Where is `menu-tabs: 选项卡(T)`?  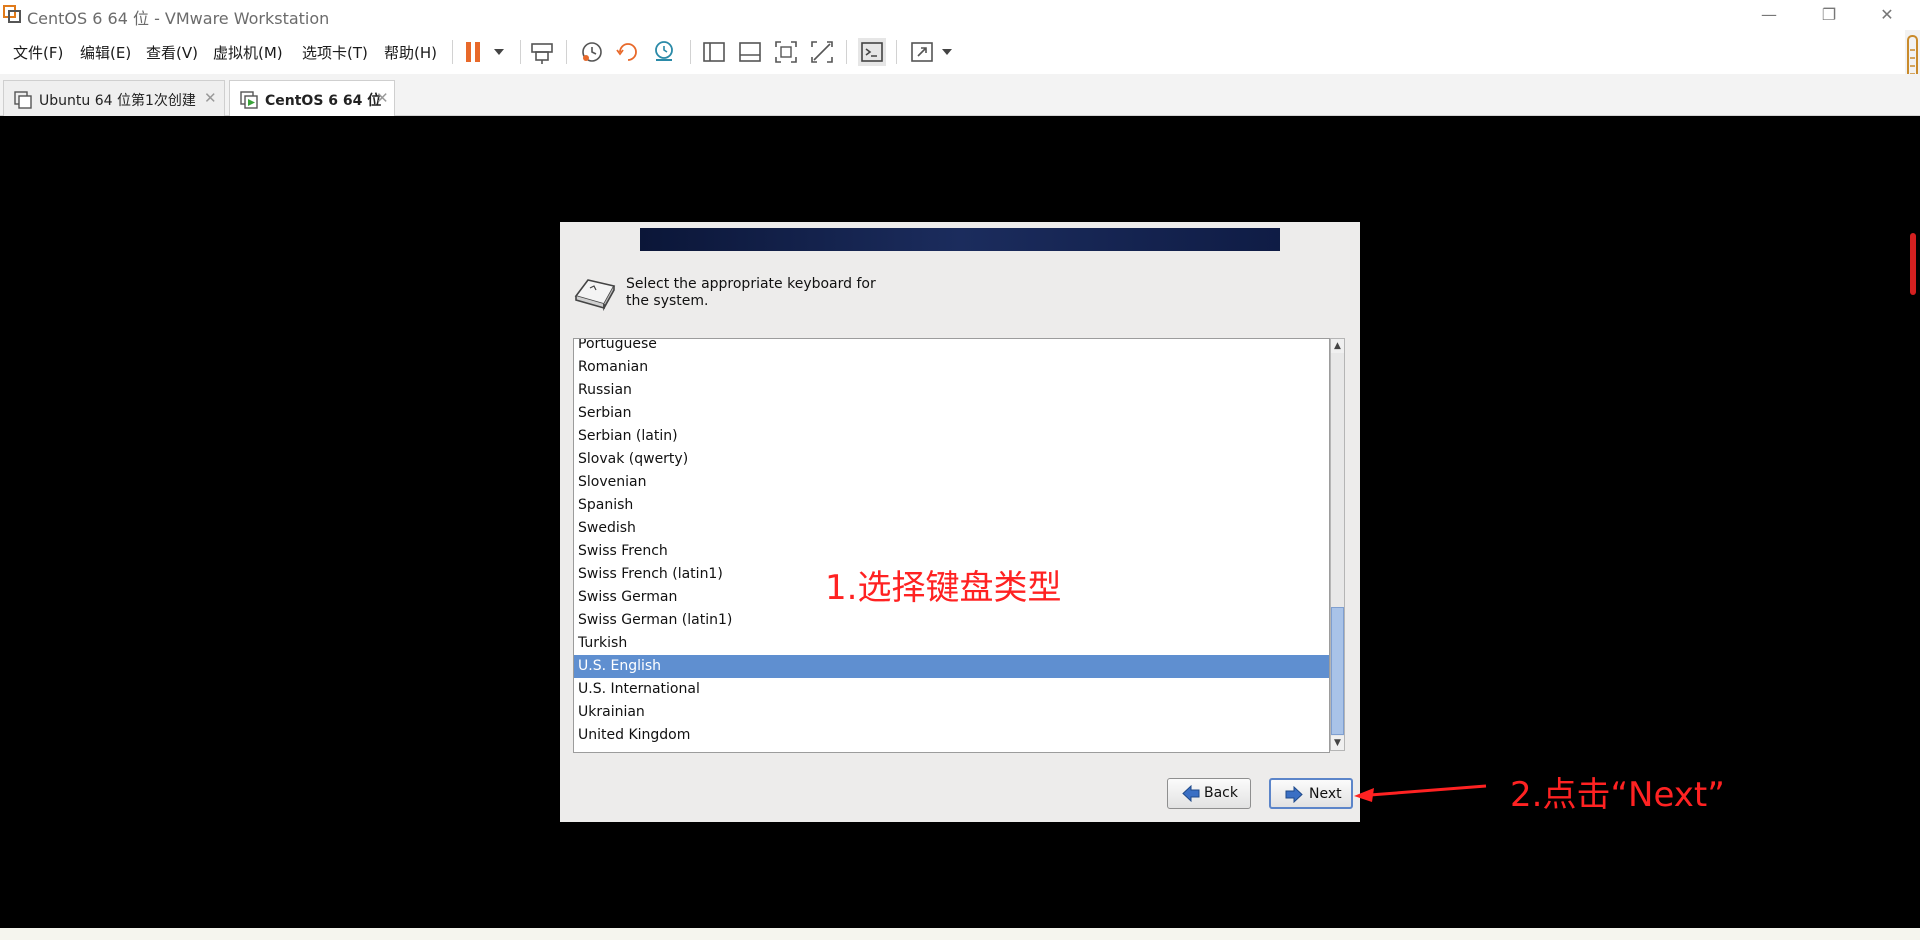 menu-tabs: 选项卡(T) is located at coordinates (335, 52).